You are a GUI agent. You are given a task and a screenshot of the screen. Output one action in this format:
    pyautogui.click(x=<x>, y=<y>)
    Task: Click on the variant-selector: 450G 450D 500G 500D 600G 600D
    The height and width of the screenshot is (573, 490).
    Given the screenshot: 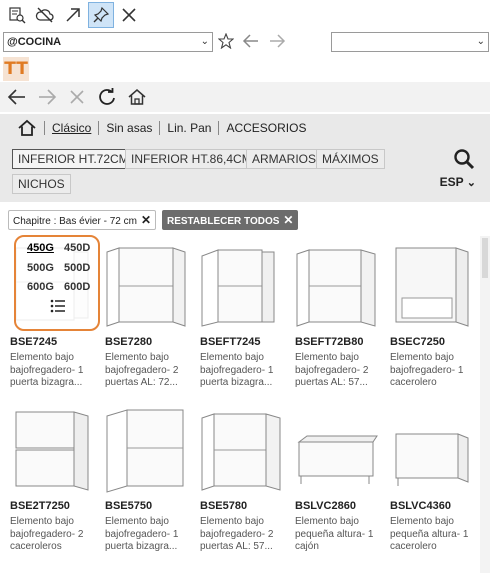 What is the action you would take?
    pyautogui.click(x=57, y=283)
    